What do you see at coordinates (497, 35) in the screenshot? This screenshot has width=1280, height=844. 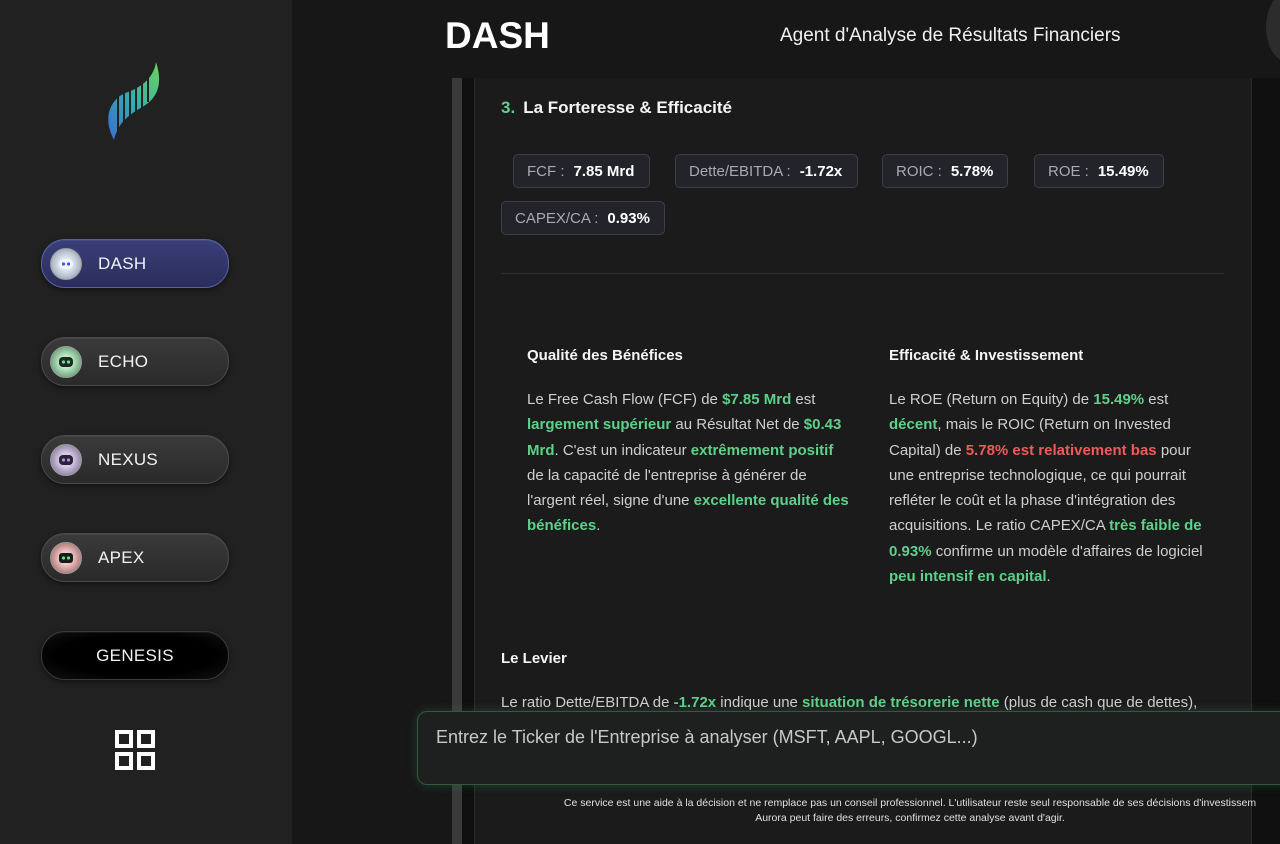 I see `page-title: DASH` at bounding box center [497, 35].